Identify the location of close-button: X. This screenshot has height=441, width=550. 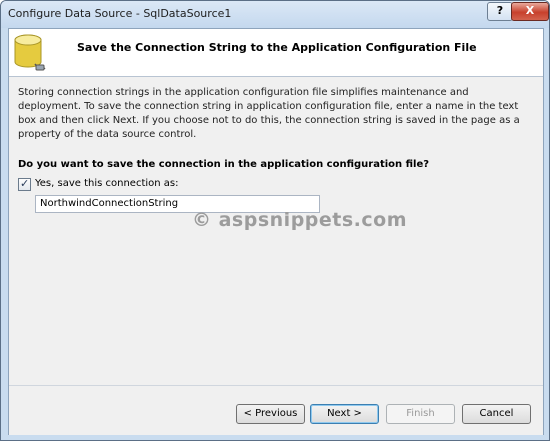
(530, 11).